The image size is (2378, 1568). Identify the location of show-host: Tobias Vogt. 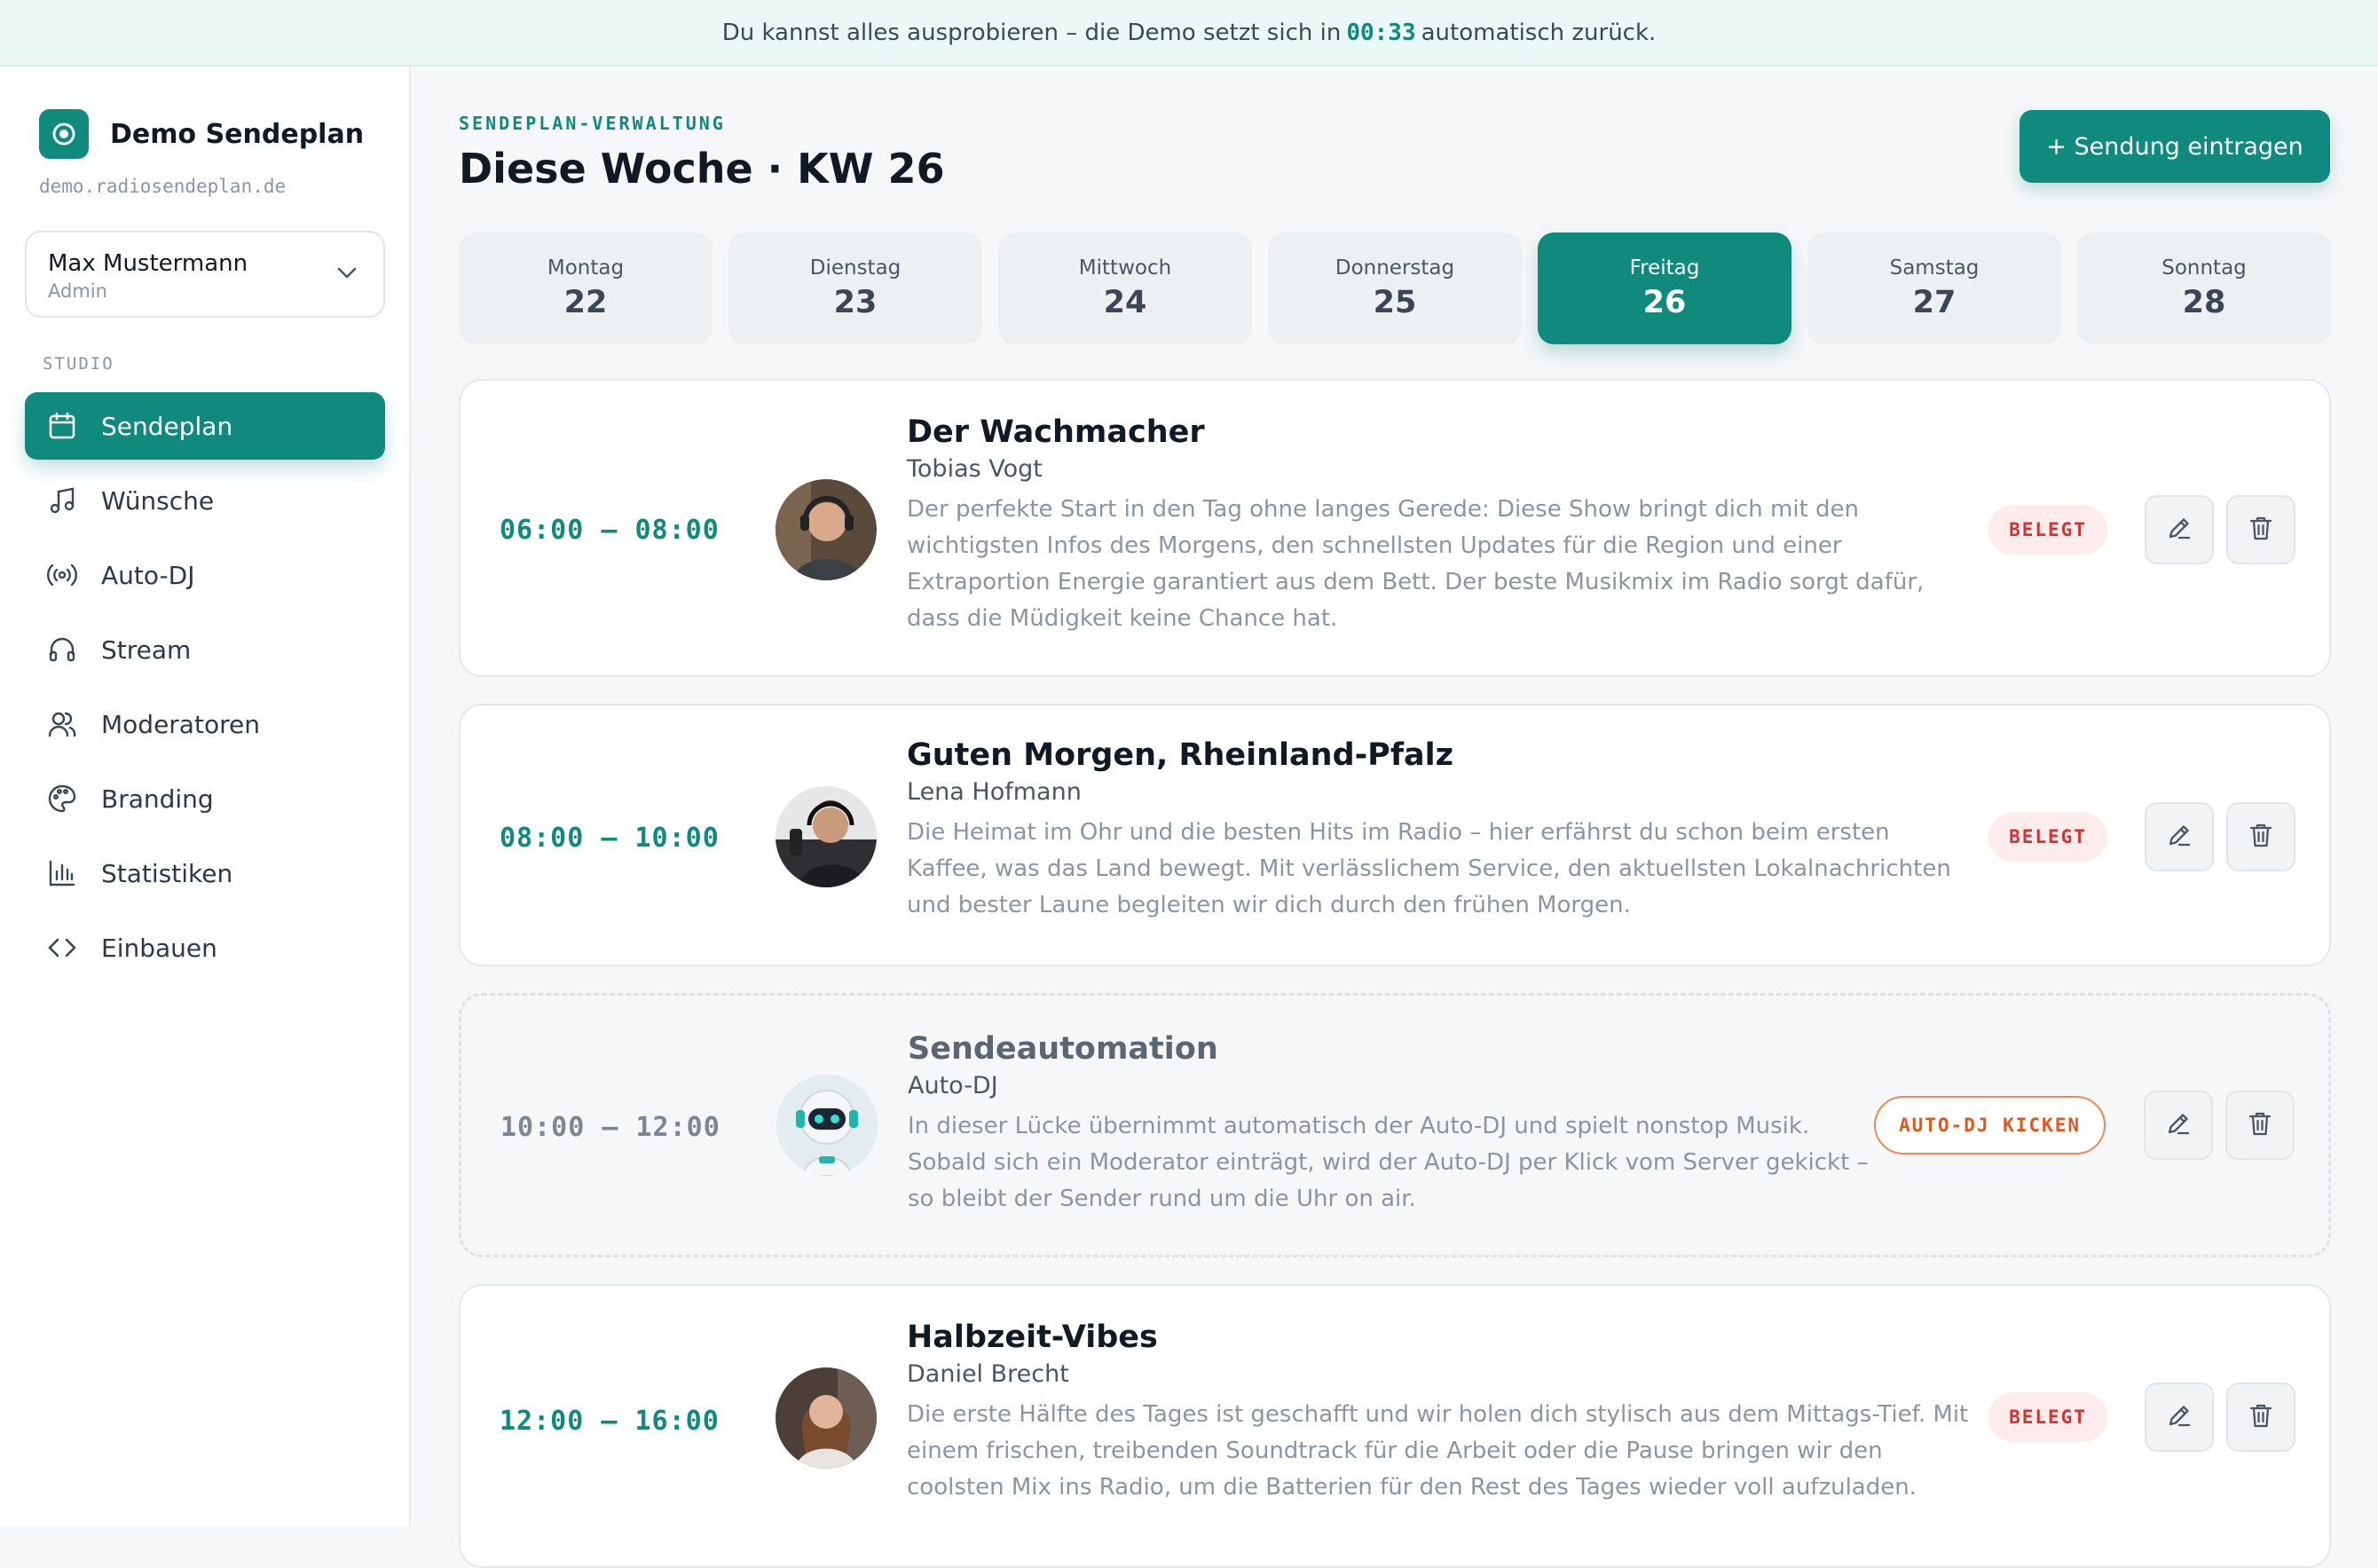
(975, 469).